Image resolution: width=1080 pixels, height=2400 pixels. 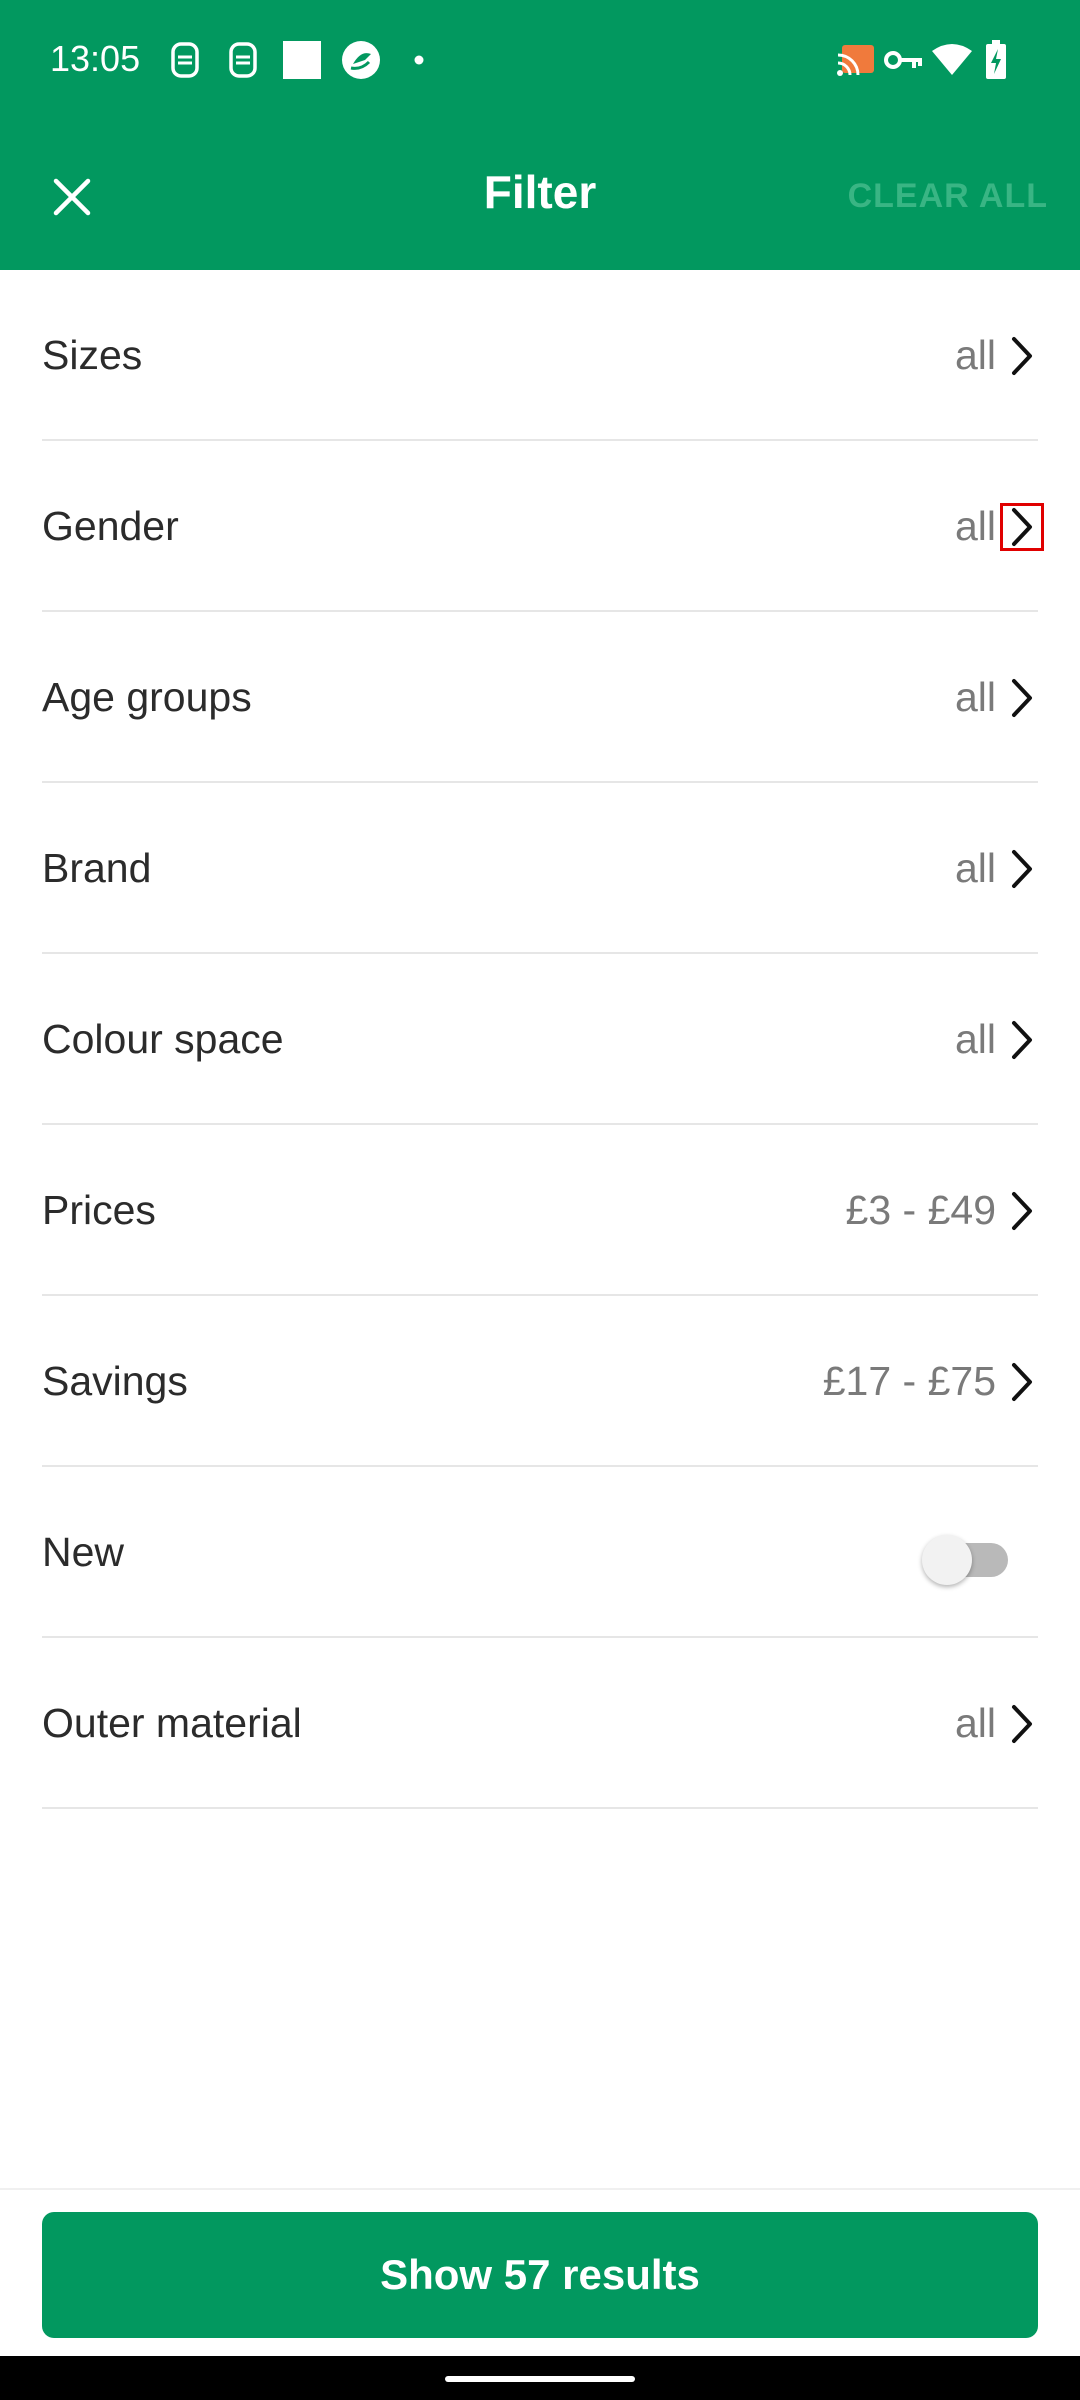 I want to click on divider, so click(x=540, y=1808).